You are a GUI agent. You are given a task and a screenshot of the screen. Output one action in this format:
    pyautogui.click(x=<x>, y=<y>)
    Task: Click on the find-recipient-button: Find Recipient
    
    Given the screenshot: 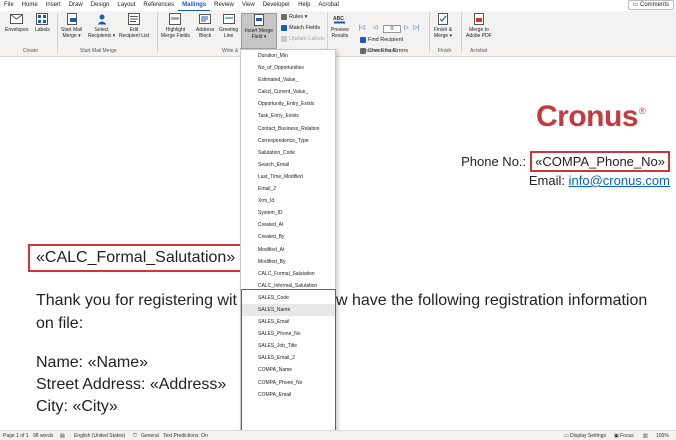 What is the action you would take?
    pyautogui.click(x=381, y=40)
    